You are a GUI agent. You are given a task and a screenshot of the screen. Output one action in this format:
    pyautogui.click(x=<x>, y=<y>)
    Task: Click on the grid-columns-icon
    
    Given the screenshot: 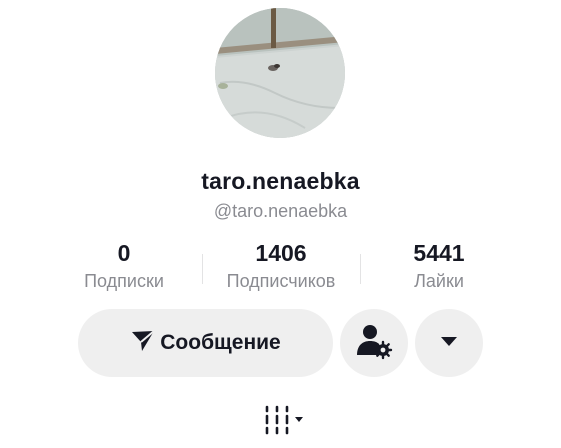 What is the action you would take?
    pyautogui.click(x=286, y=422)
    